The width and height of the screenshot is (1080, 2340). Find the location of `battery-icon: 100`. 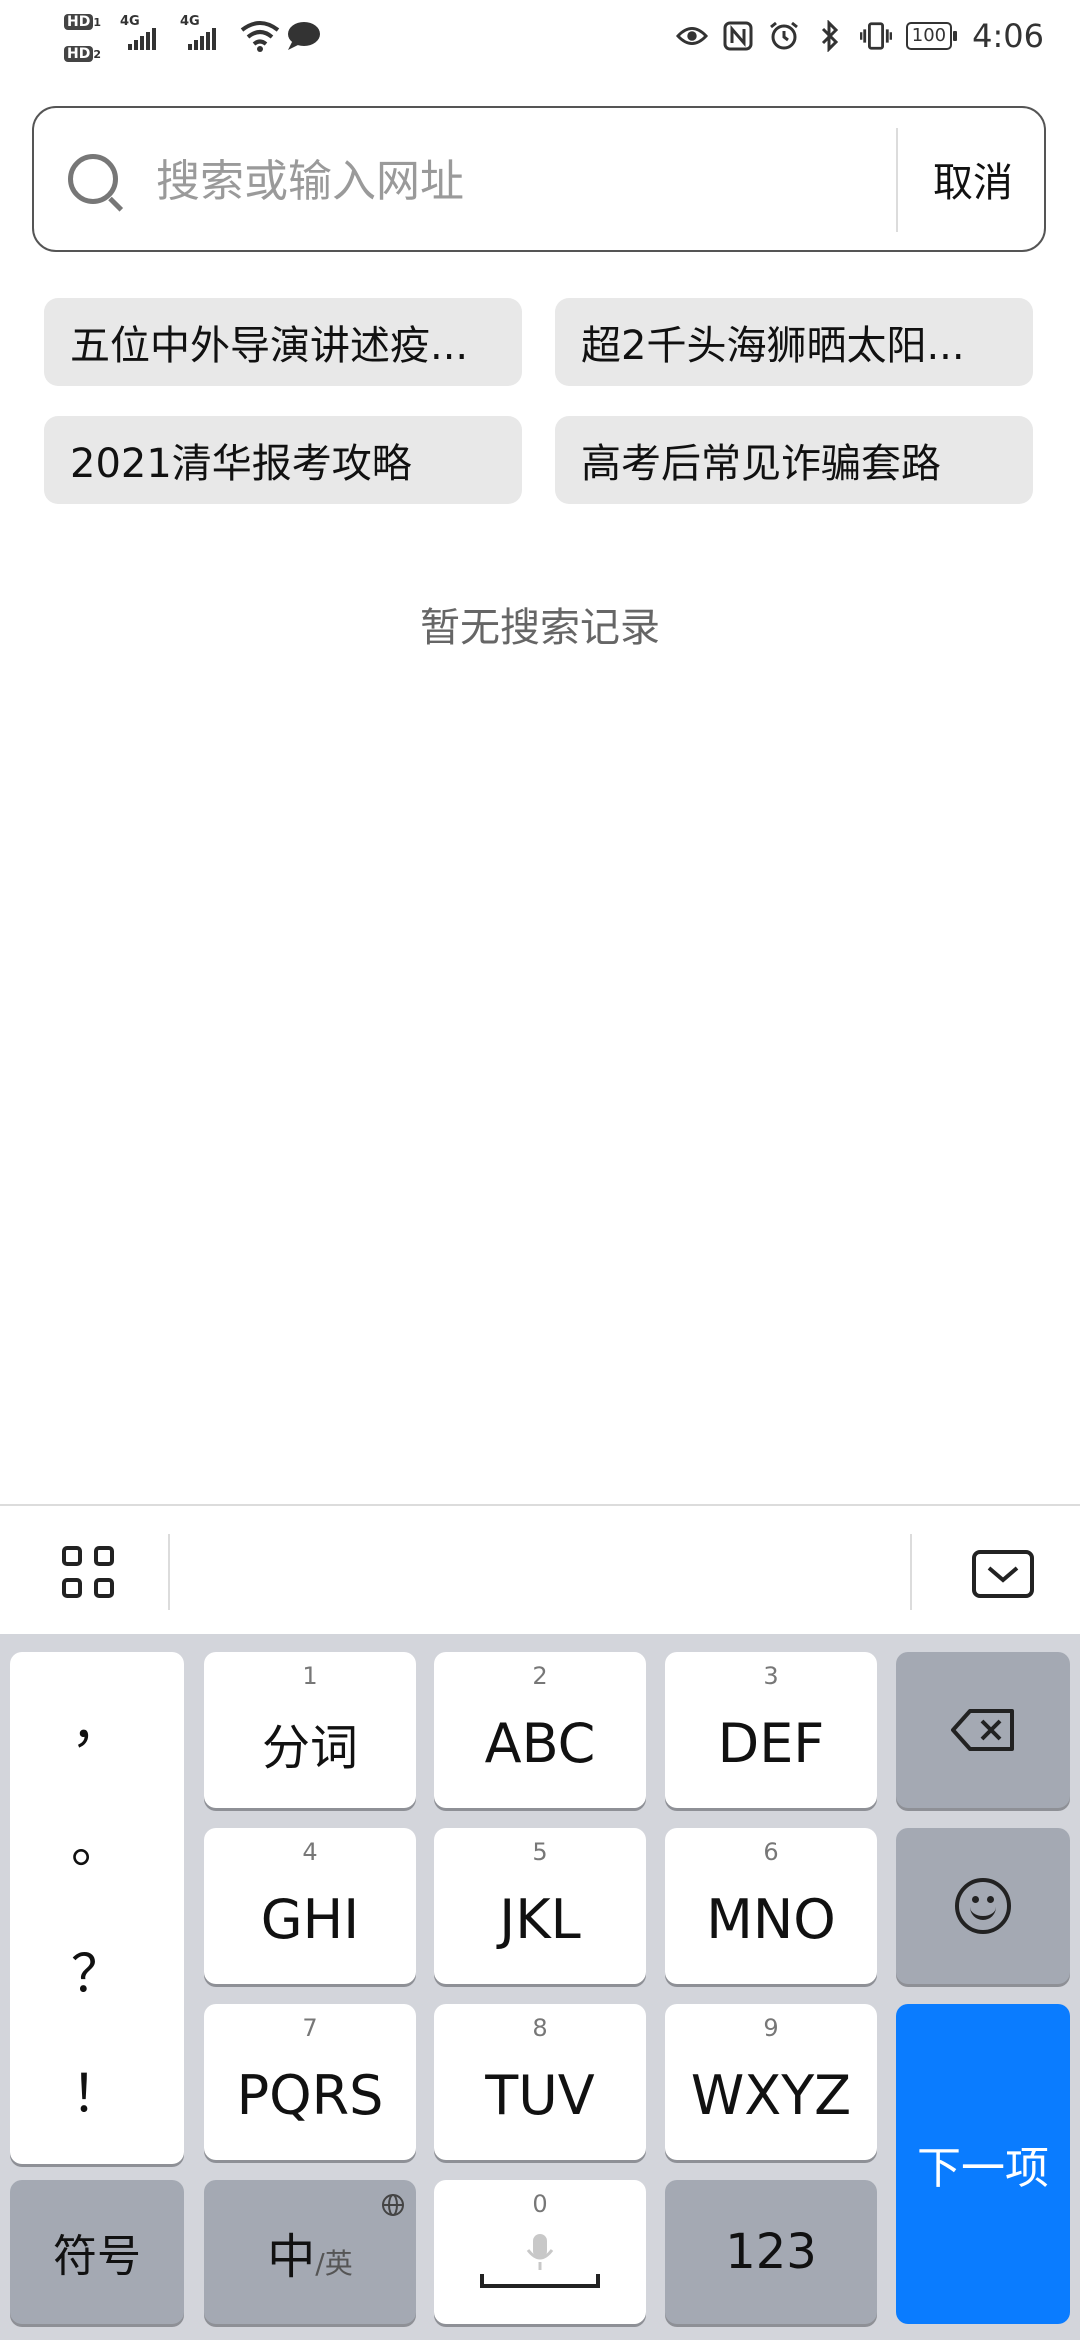

battery-icon: 100 is located at coordinates (931, 36).